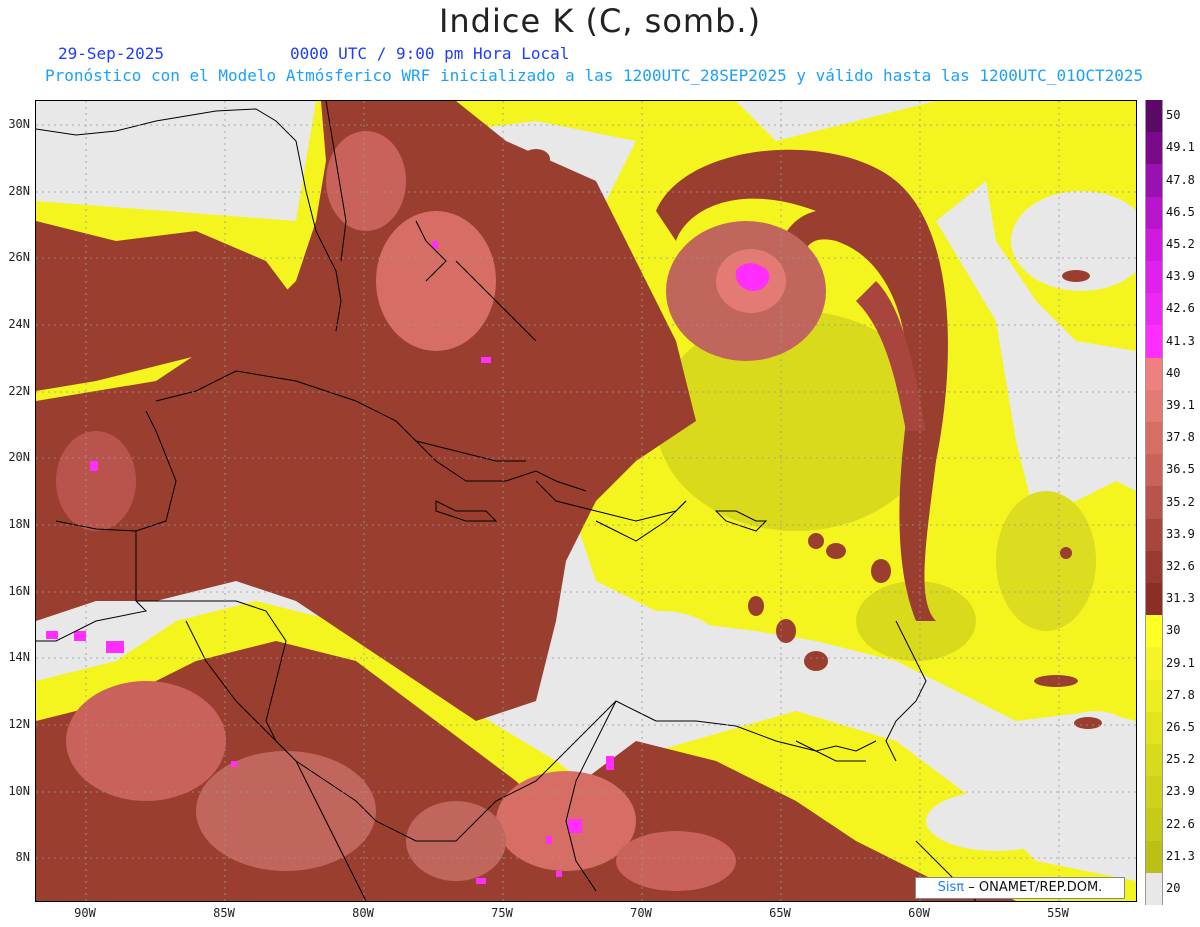 The width and height of the screenshot is (1200, 927). What do you see at coordinates (1180, 823) in the screenshot?
I see `colorbar-label: 22.6` at bounding box center [1180, 823].